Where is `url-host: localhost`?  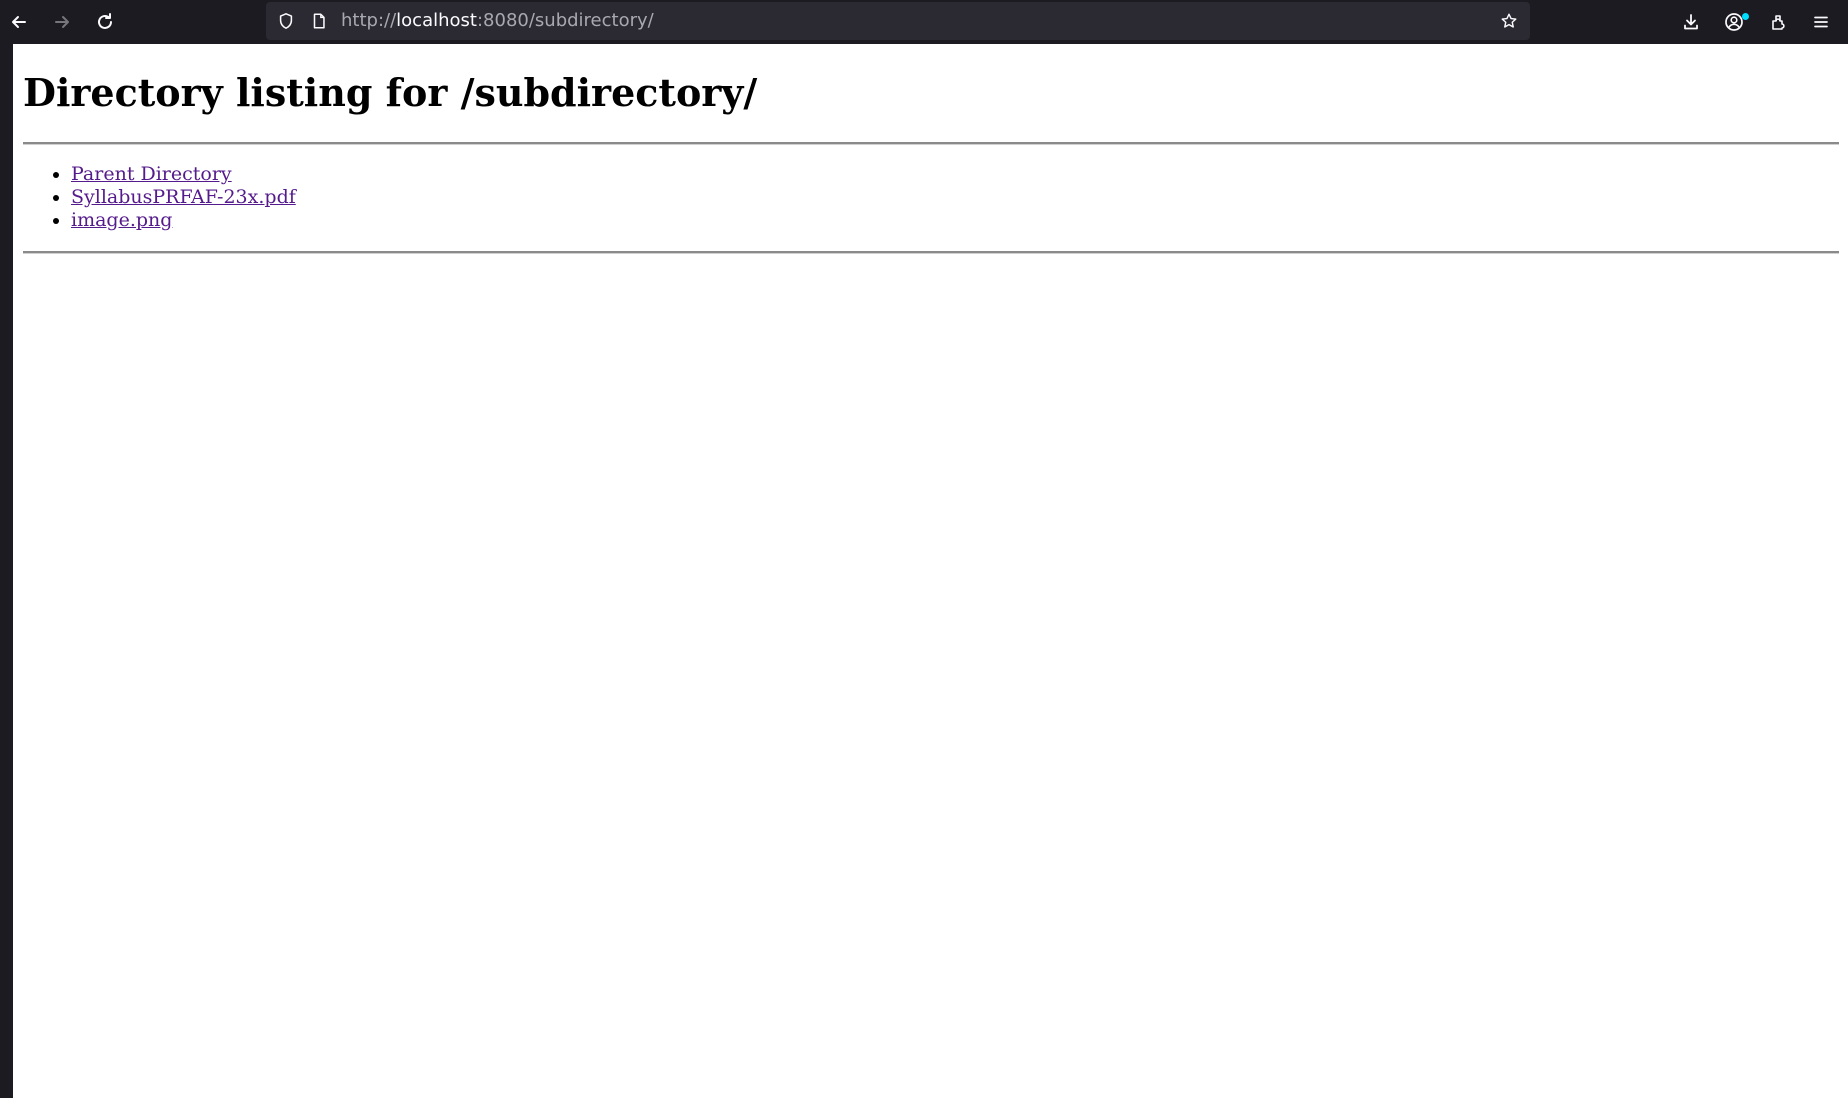
url-host: localhost is located at coordinates (436, 20).